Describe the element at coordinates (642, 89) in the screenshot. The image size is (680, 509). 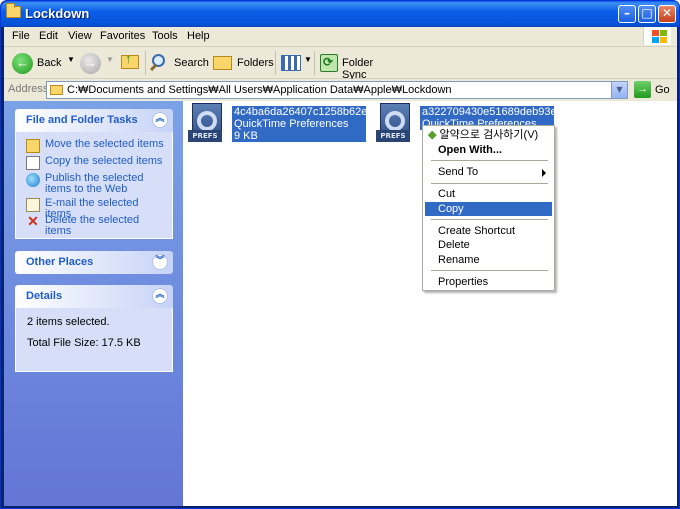
I see `go-arrow-icon: →` at that location.